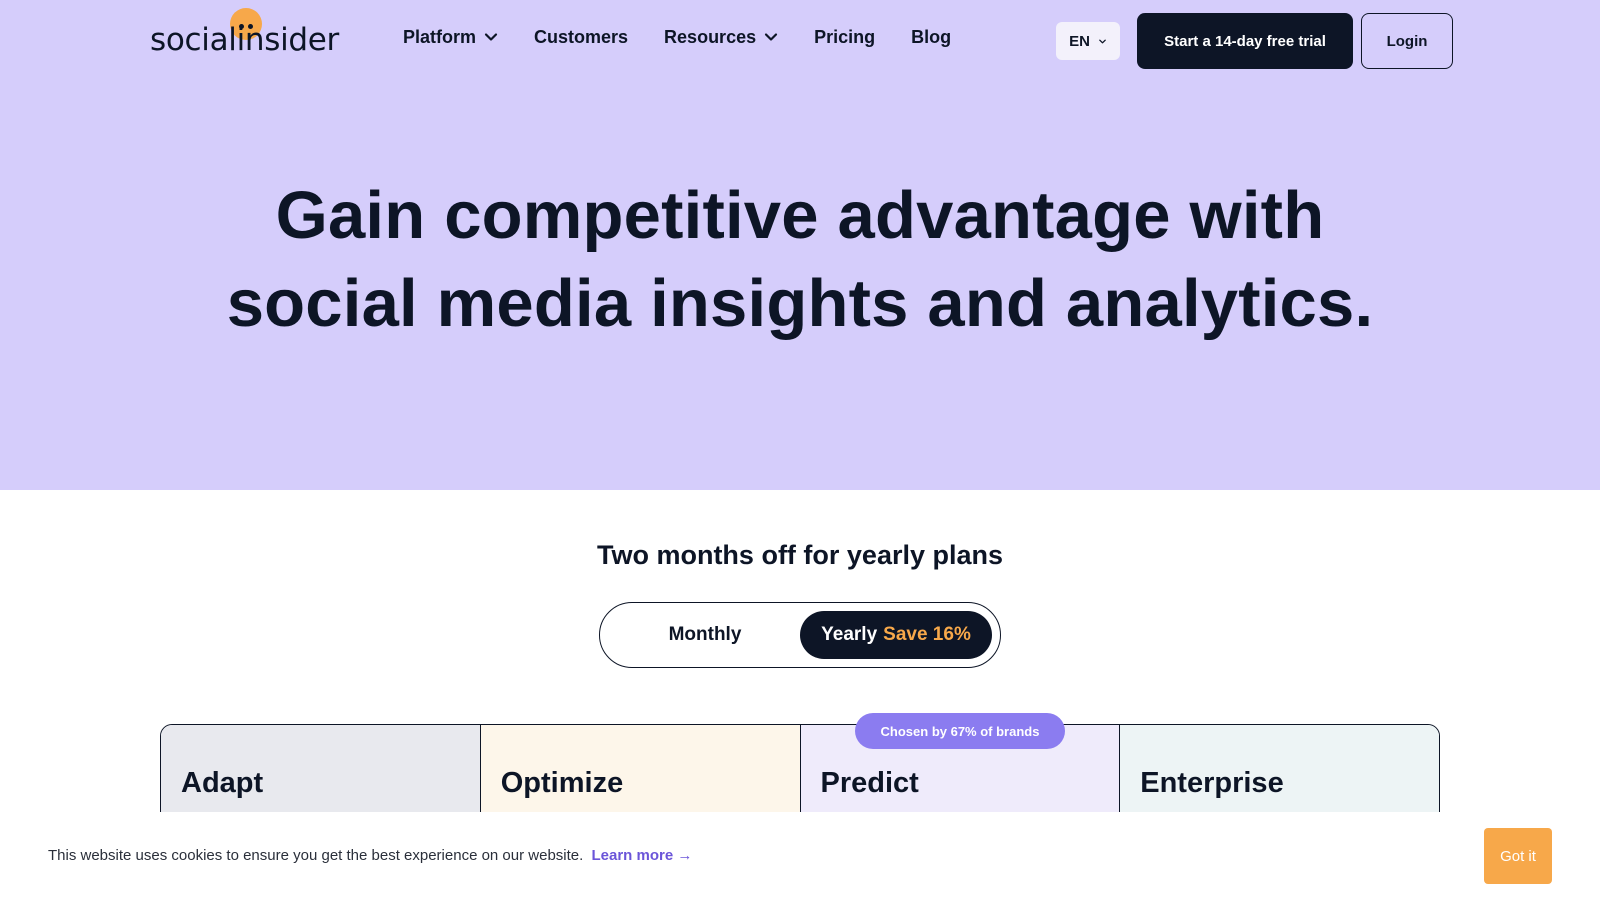 Image resolution: width=1600 pixels, height=900 pixels. What do you see at coordinates (710, 36) in the screenshot?
I see `nav-item-label: Resources` at bounding box center [710, 36].